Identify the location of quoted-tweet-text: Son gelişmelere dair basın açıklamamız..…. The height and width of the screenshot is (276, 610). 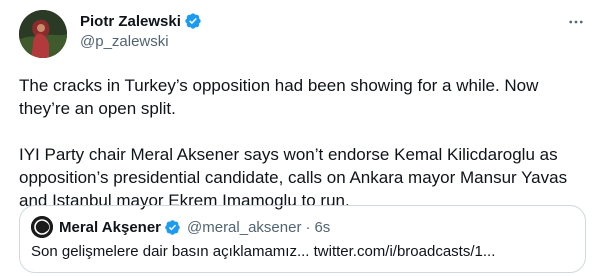
(263, 251).